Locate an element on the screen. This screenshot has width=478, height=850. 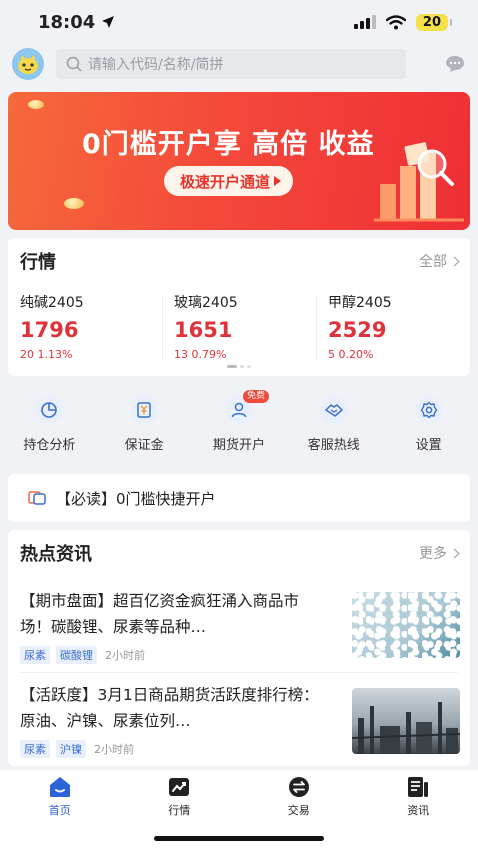
tab-news: 资讯 is located at coordinates (418, 810).